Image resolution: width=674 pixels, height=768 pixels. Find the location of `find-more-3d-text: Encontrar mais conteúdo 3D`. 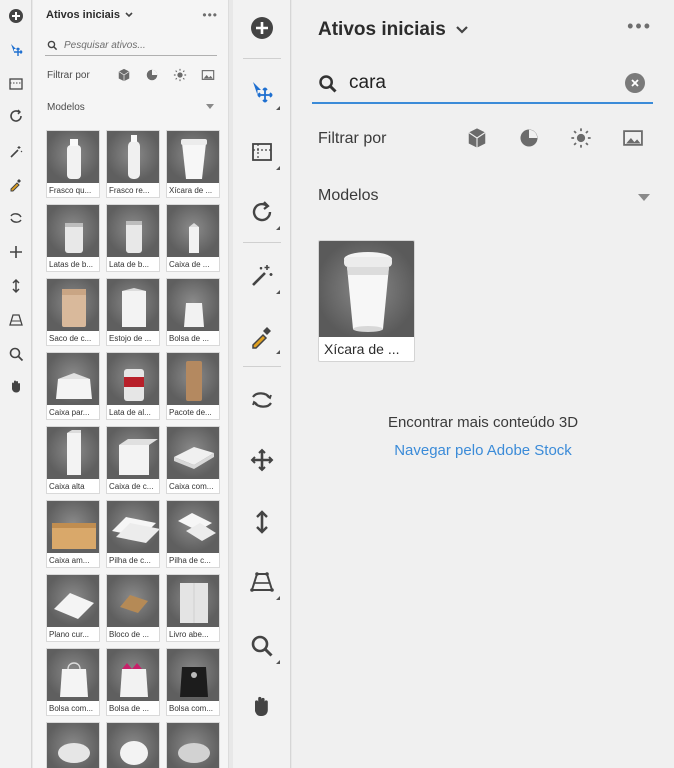

find-more-3d-text: Encontrar mais conteúdo 3D is located at coordinates (483, 422).